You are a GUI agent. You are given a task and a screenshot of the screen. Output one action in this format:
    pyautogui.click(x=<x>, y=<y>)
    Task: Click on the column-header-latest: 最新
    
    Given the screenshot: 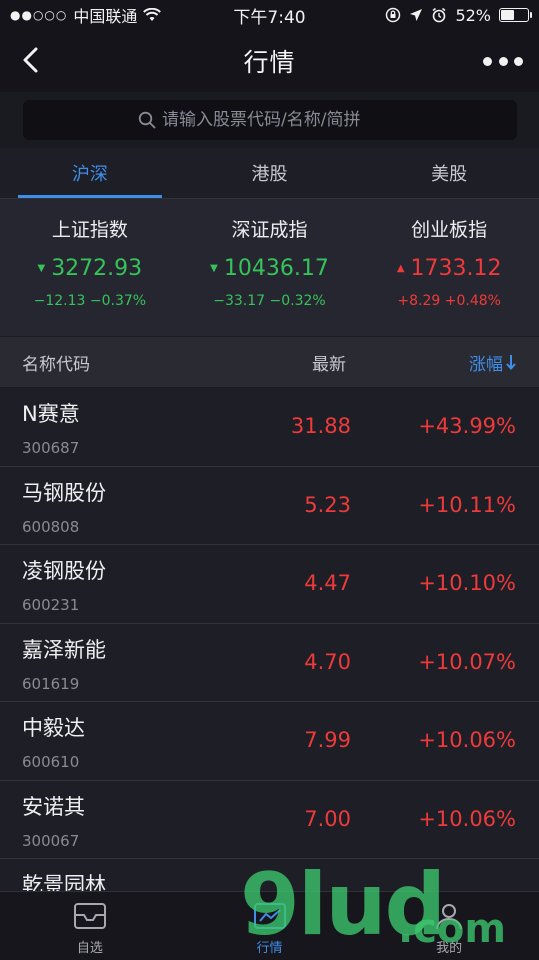 What is the action you would take?
    pyautogui.click(x=329, y=362)
    